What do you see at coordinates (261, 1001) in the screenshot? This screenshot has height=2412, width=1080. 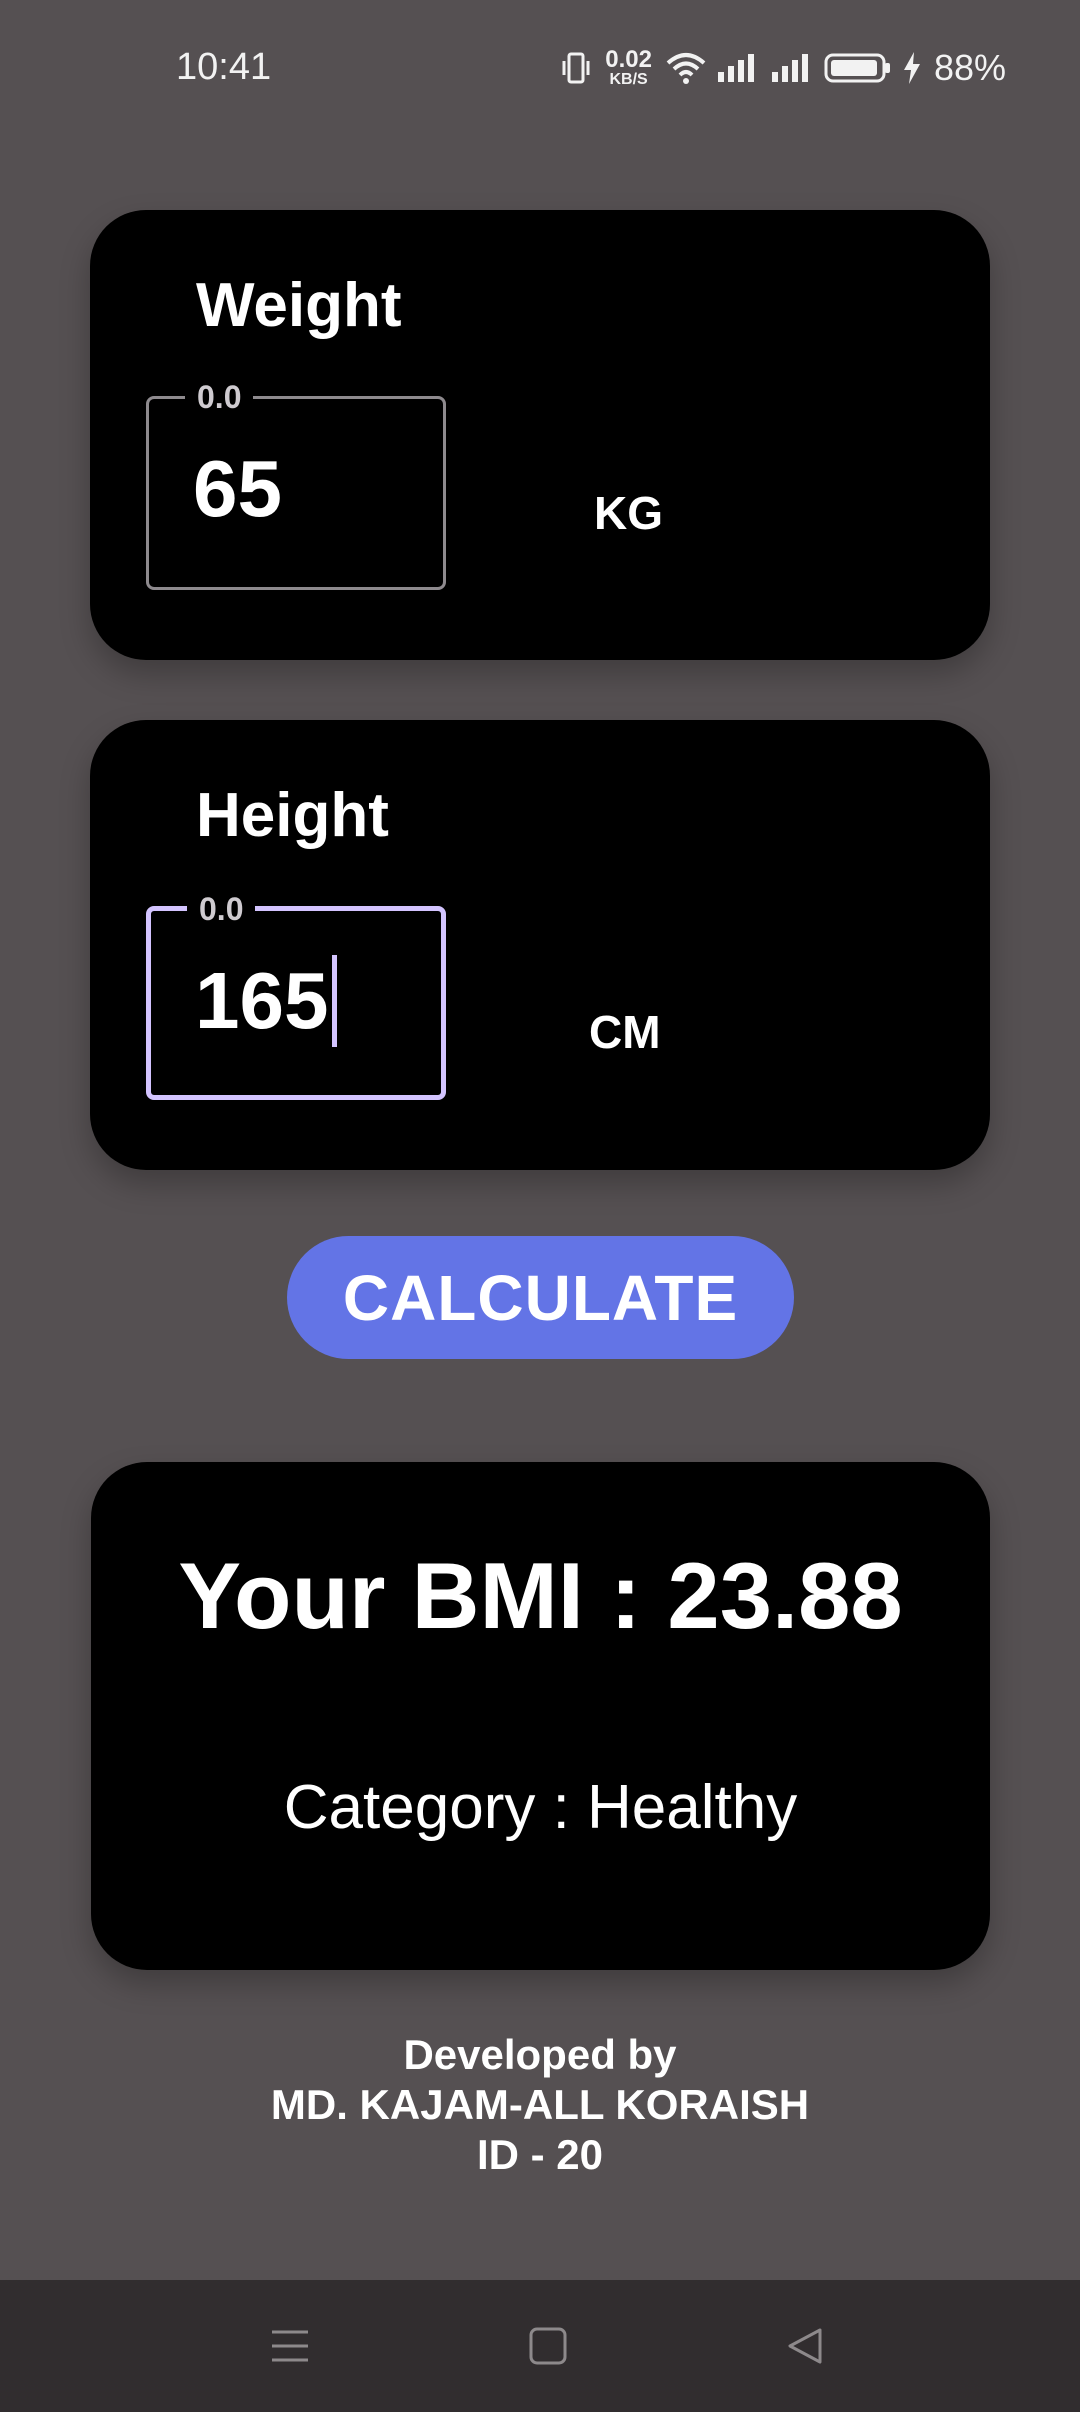 I see `height-input-value: 165` at bounding box center [261, 1001].